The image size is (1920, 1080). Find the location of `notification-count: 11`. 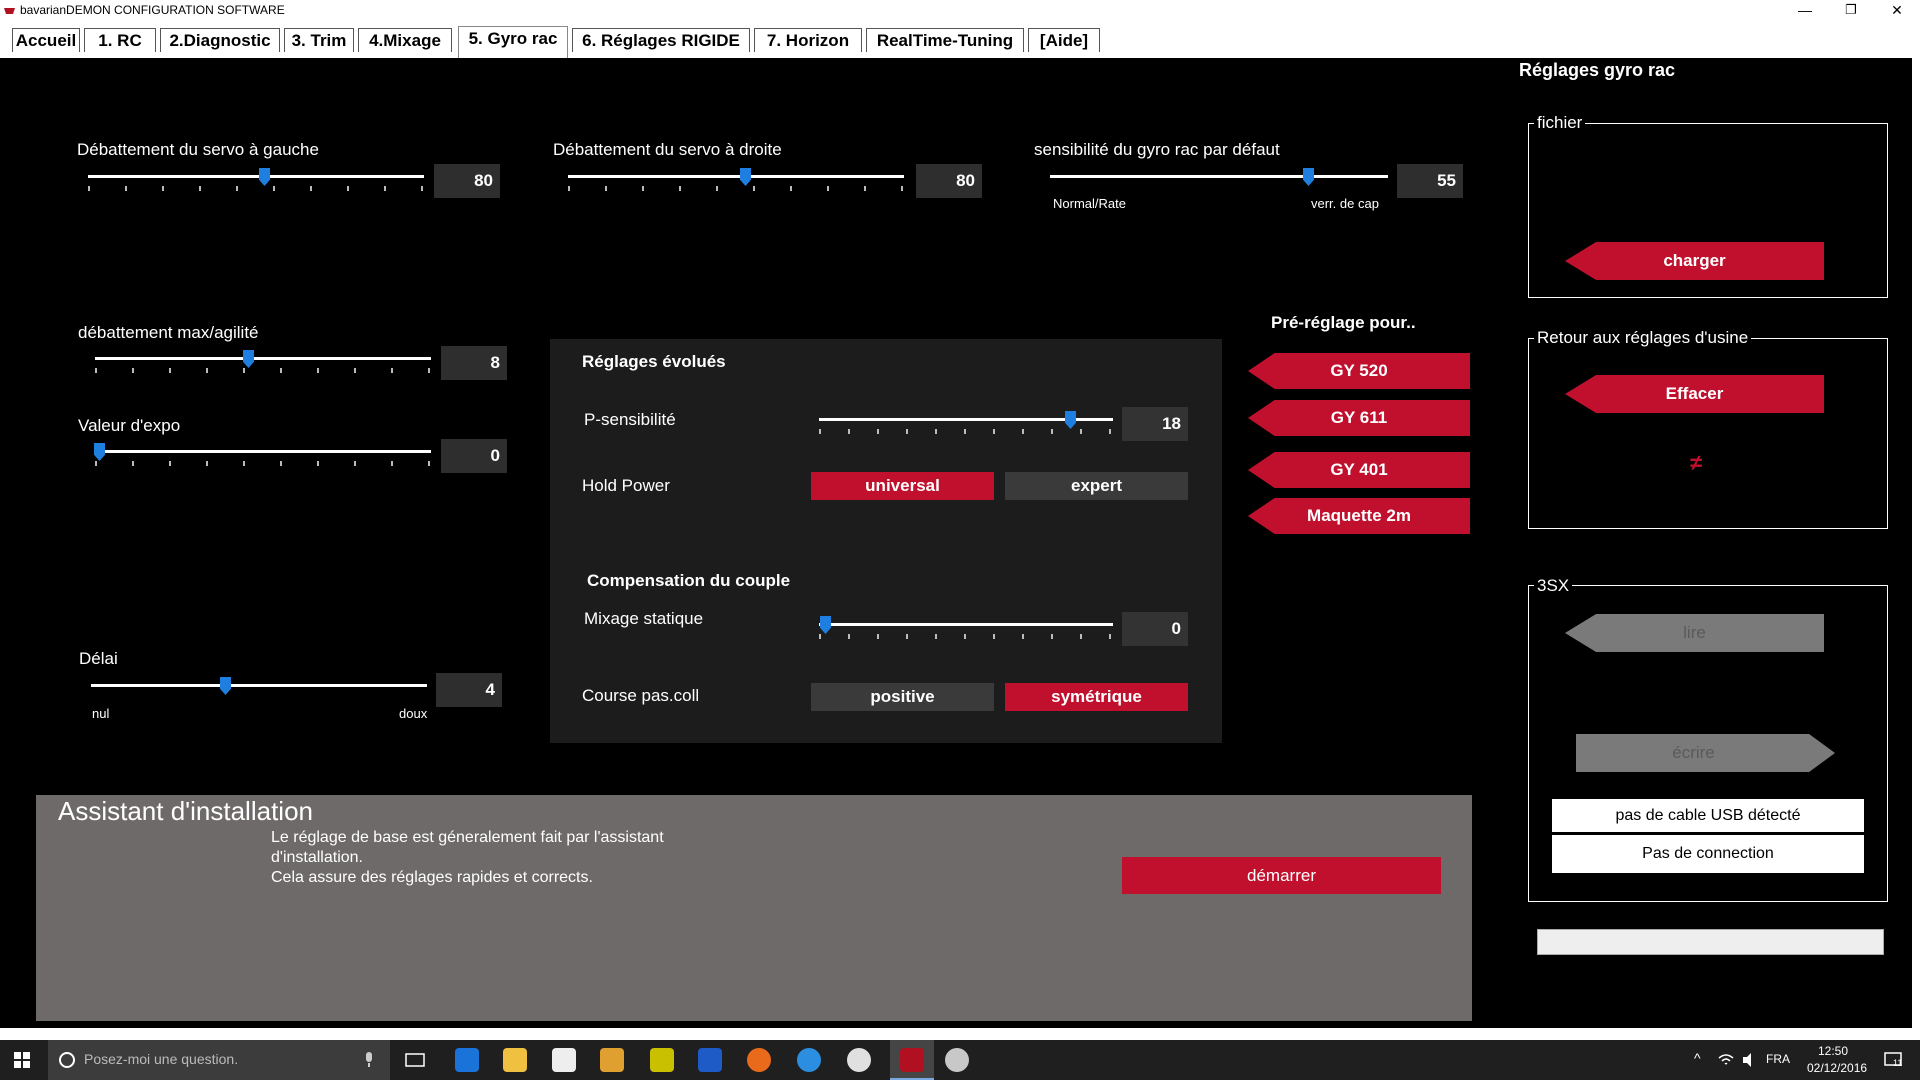

notification-count: 11 is located at coordinates (1898, 1063).